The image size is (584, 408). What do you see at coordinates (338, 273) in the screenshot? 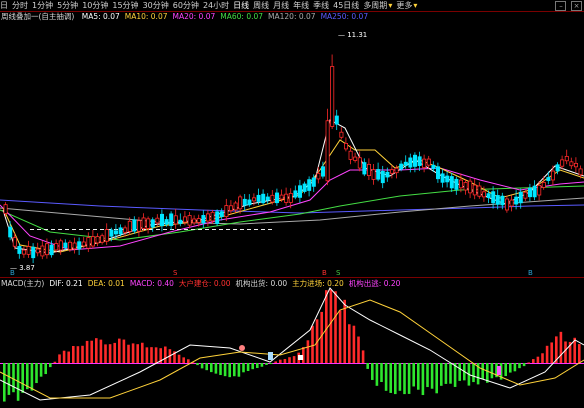
I see `signal-marker: S` at bounding box center [338, 273].